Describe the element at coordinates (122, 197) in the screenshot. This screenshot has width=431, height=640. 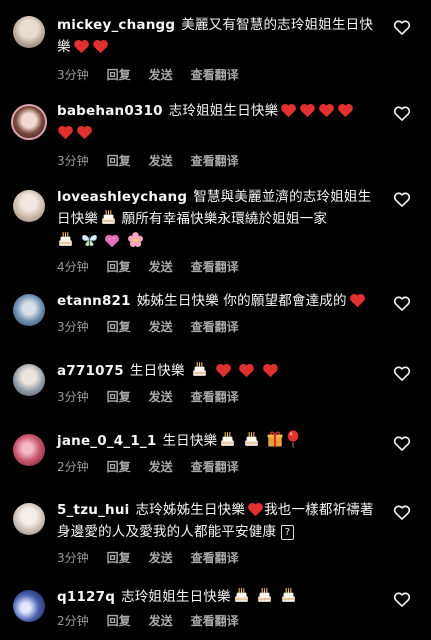
I see `username: loveashleychang` at that location.